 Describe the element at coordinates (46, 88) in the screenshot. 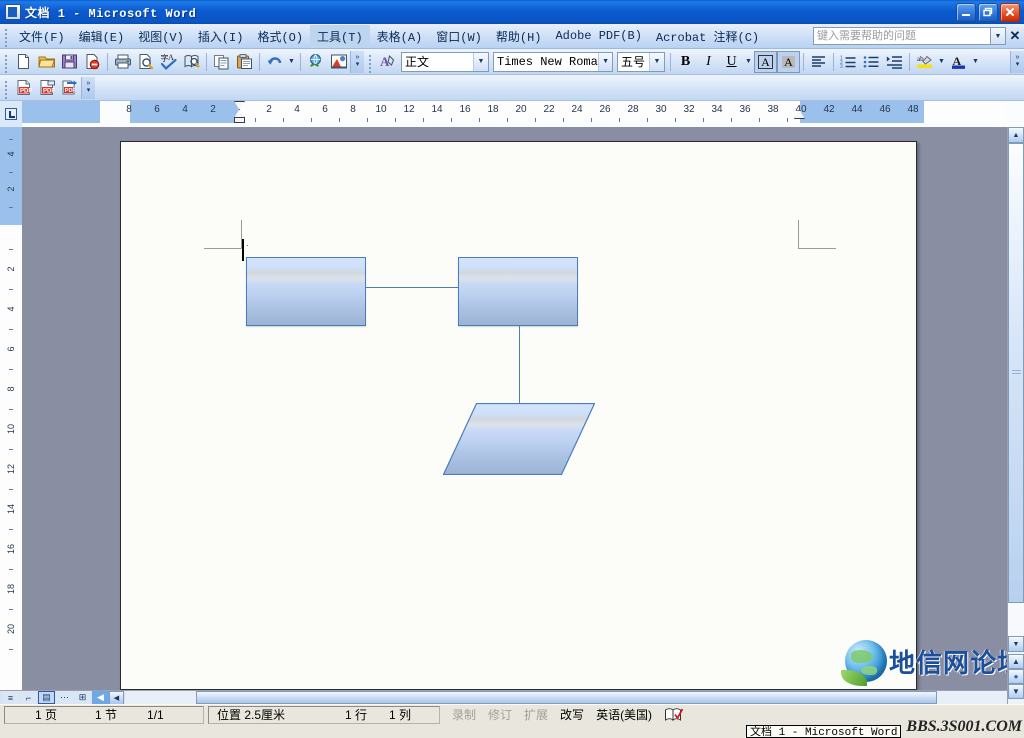

I see `convert-and-email-pdf-icon: PDF` at that location.